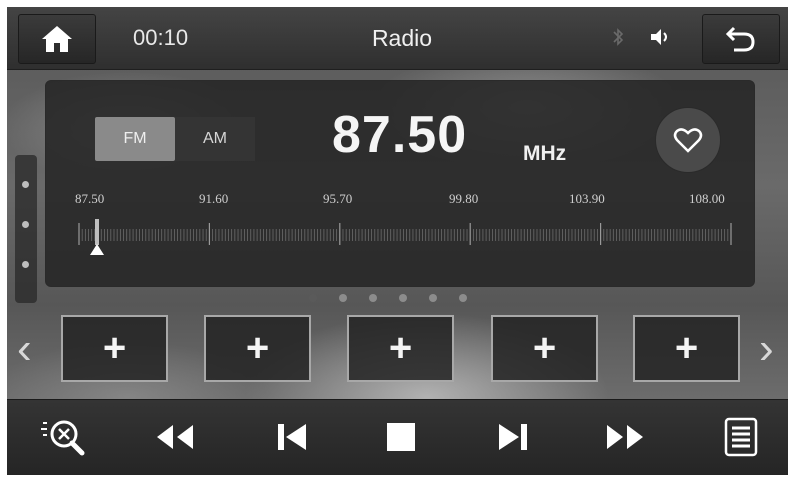 This screenshot has height=482, width=795. I want to click on seek-back-icon, so click(175, 437).